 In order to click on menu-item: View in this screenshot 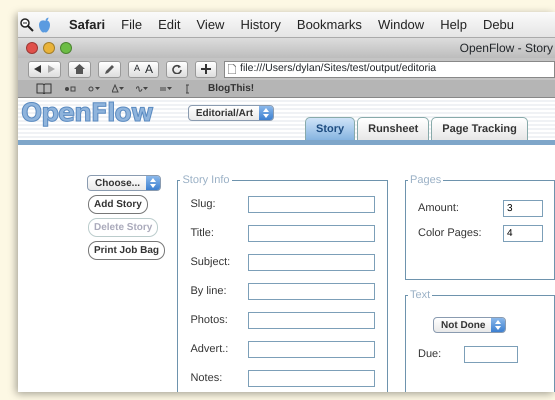, I will do `click(210, 24)`.